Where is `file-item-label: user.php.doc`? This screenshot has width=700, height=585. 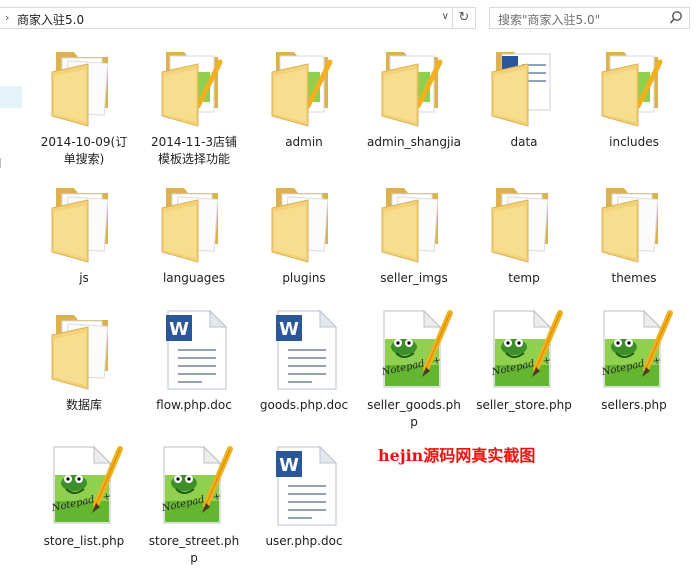 file-item-label: user.php.doc is located at coordinates (304, 541).